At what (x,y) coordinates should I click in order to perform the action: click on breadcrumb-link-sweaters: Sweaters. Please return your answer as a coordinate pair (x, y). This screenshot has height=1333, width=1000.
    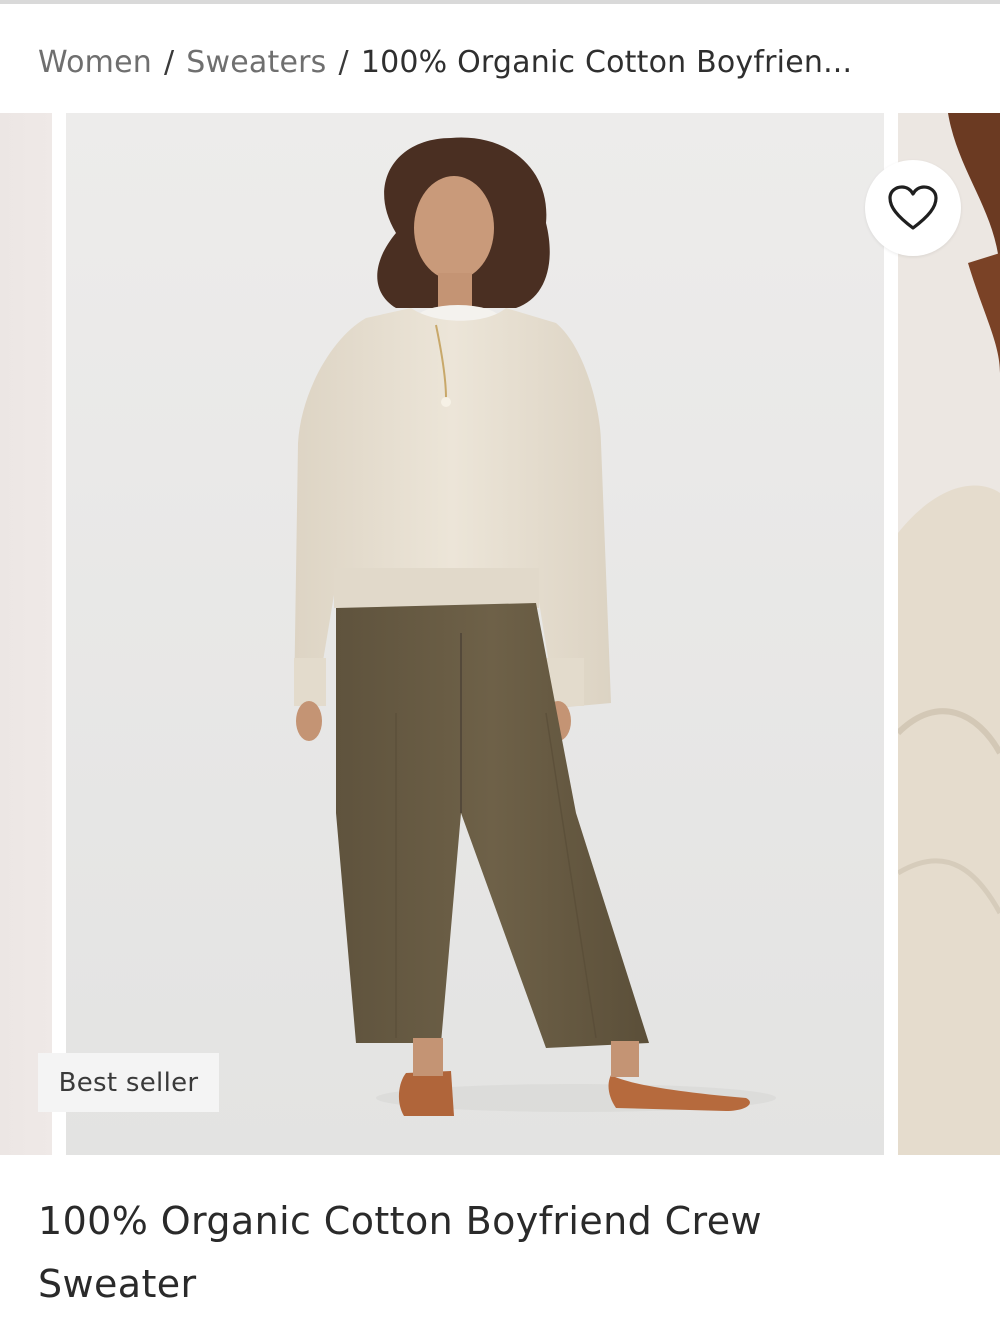
    Looking at the image, I should click on (256, 62).